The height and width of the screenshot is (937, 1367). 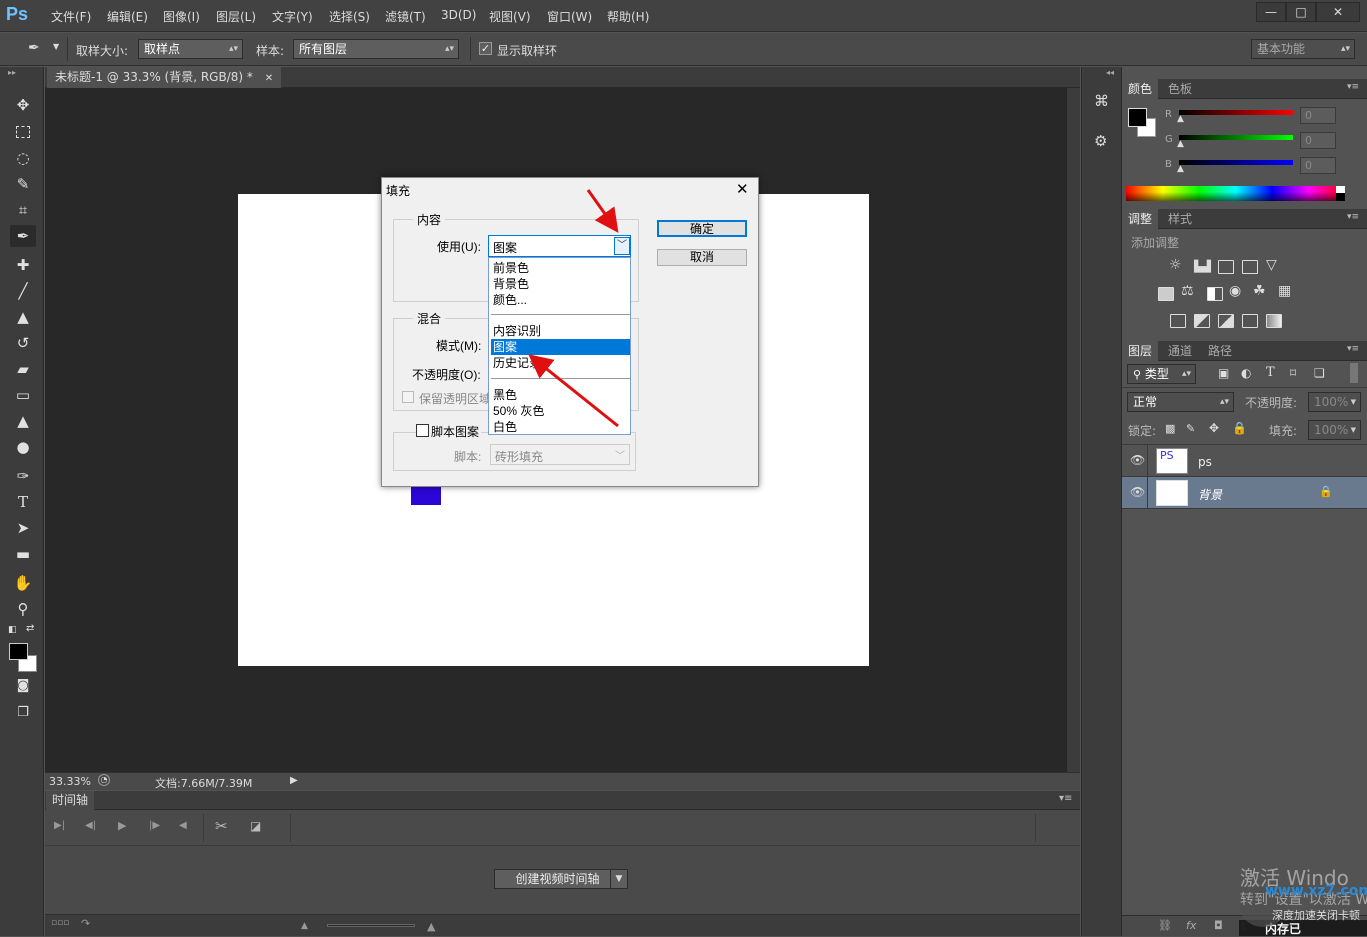 I want to click on annotation-arrows, so click(x=573, y=308).